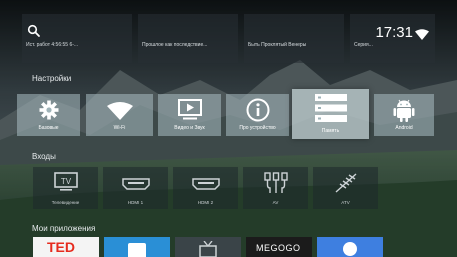  Describe the element at coordinates (64, 228) in the screenshot. I see `apps-section-title: Мои приложения` at that location.